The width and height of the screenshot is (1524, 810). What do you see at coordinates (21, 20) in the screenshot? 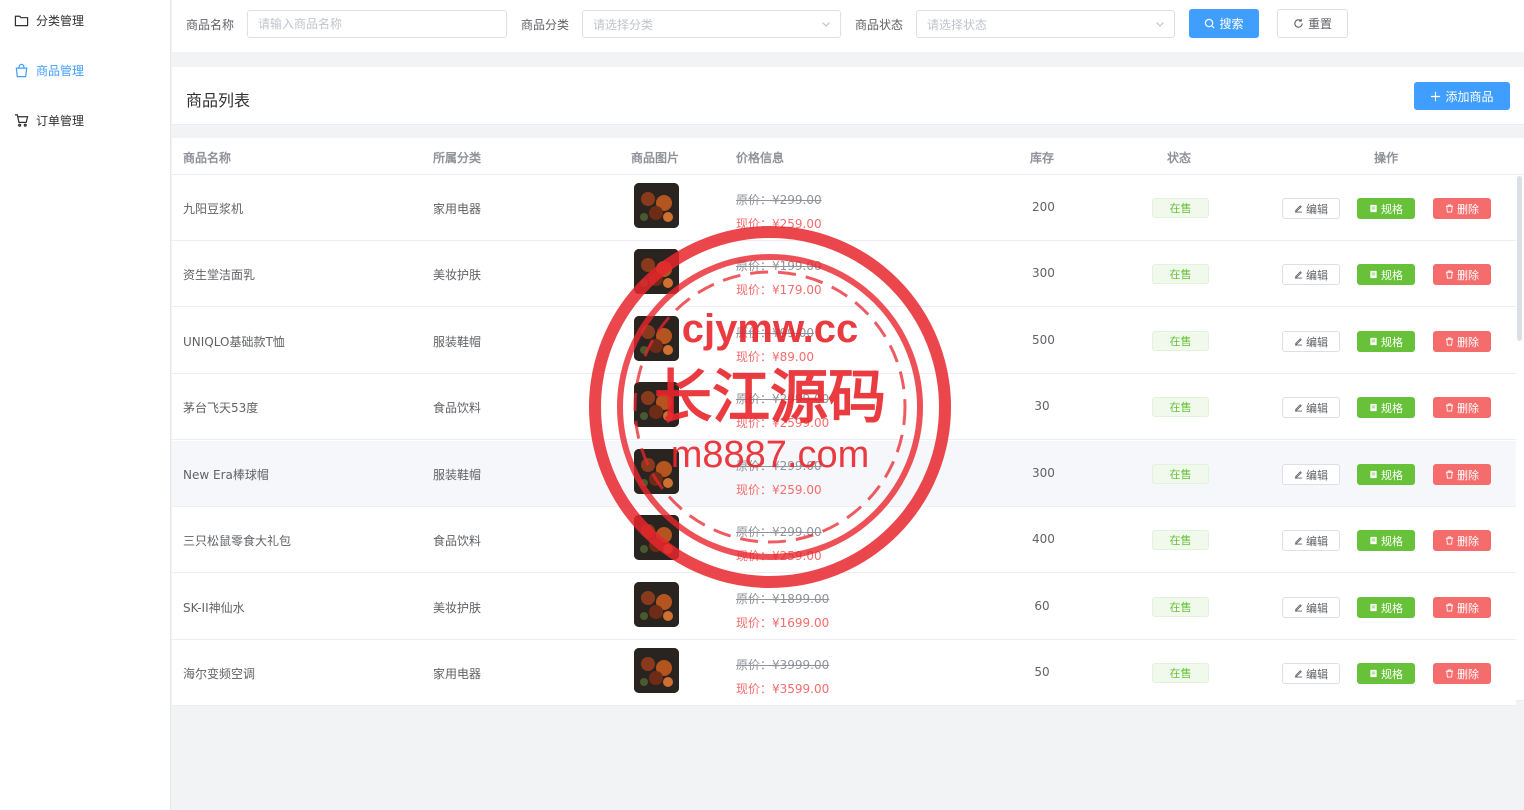
I see `folder-icon` at bounding box center [21, 20].